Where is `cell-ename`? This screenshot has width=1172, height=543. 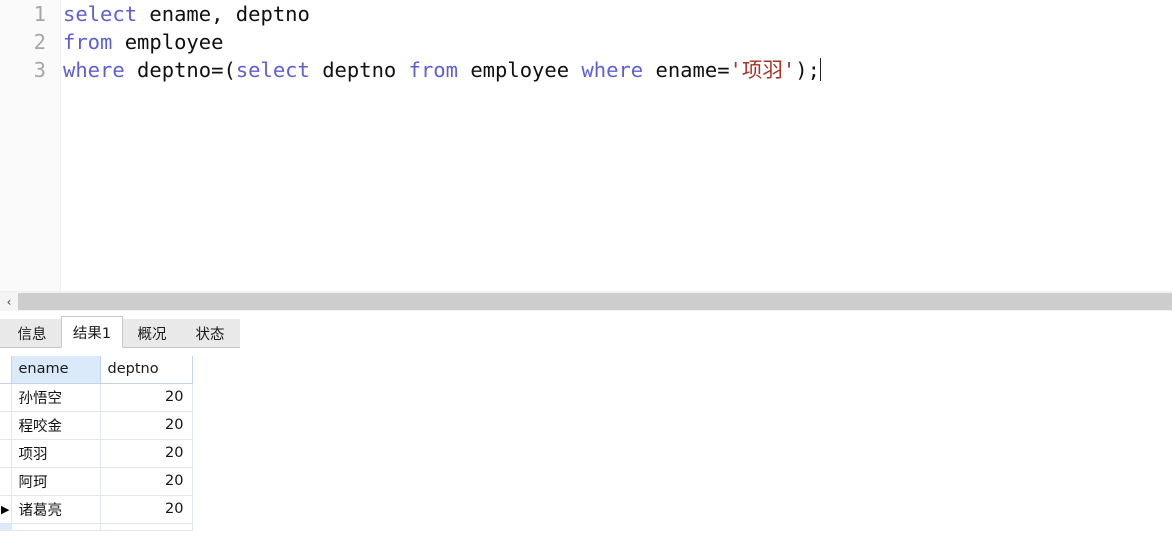
cell-ename is located at coordinates (56, 527).